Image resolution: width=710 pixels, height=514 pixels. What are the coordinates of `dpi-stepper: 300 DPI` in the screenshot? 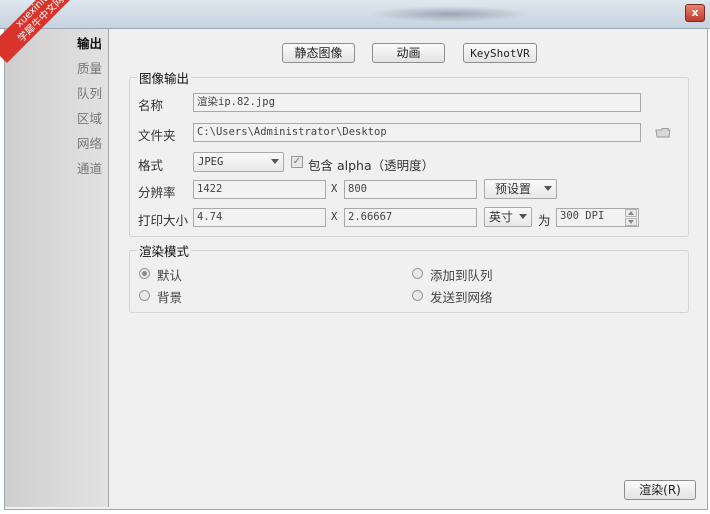 It's located at (597, 217).